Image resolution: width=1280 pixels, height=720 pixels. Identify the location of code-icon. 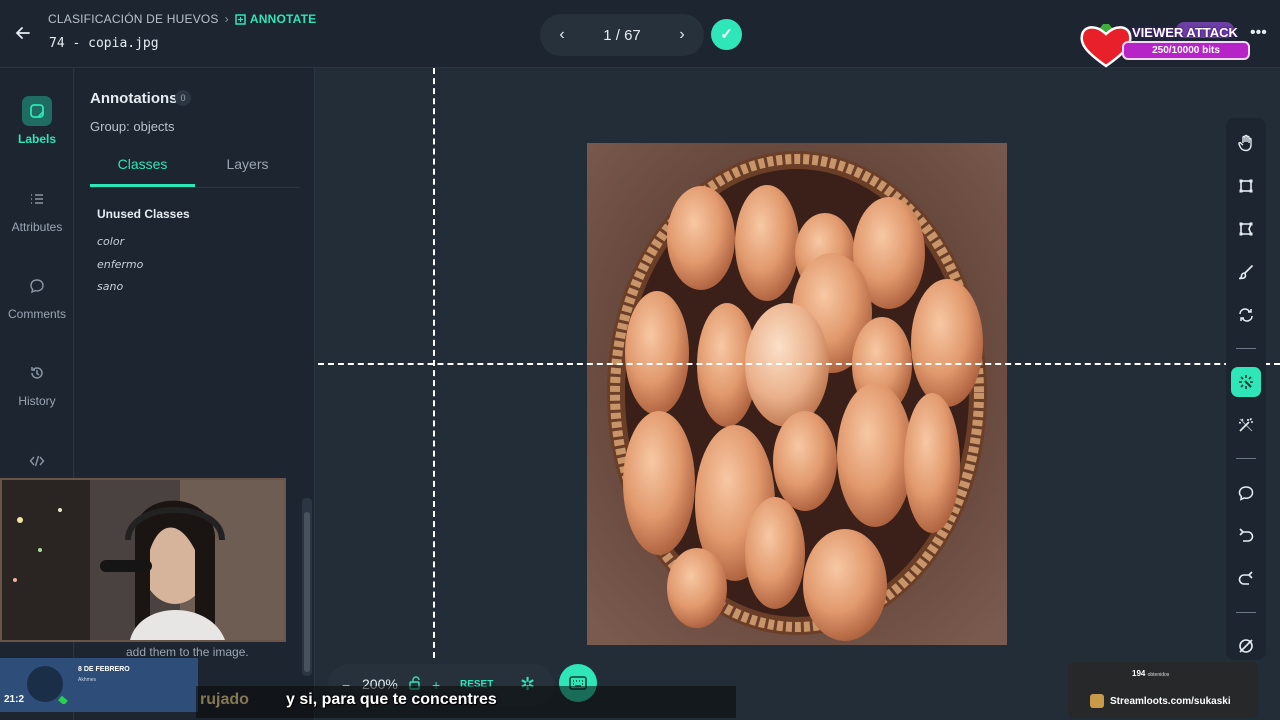
(37, 461).